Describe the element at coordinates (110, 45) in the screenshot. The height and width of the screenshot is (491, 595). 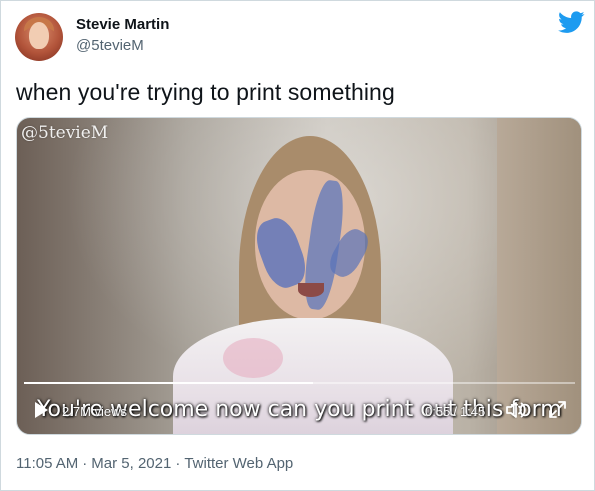
I see `author-handle: @5tevieM` at that location.